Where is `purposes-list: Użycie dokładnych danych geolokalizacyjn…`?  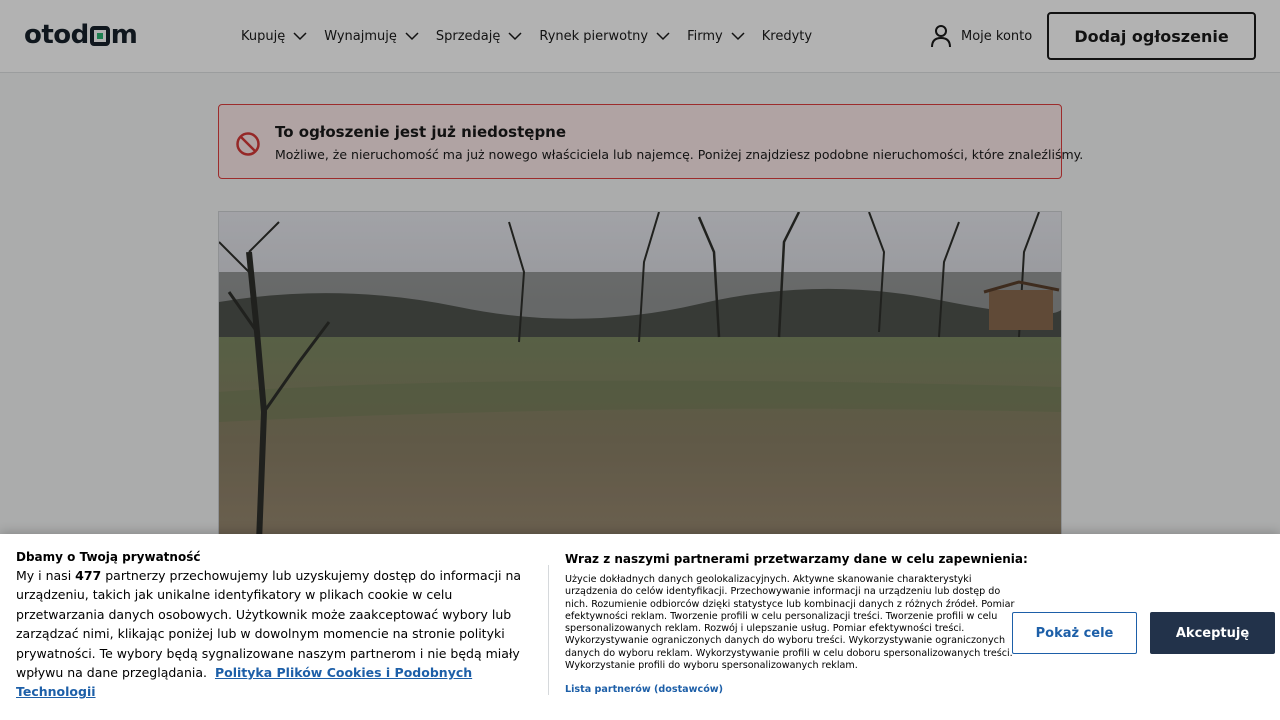 purposes-list: Użycie dokładnych danych geolokalizacyjn… is located at coordinates (790, 623).